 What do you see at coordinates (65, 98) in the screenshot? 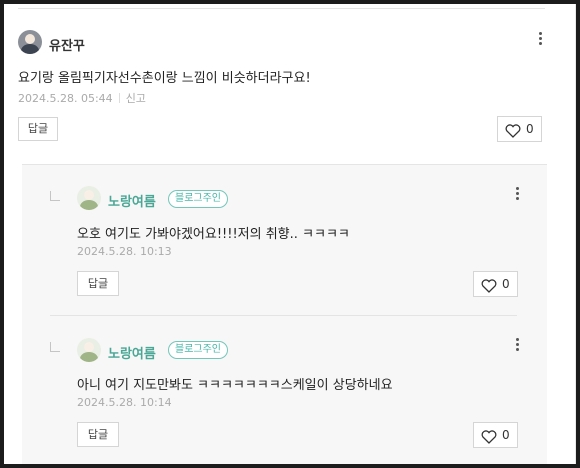
I see `comment-date: 2024.5.28. 05:44` at bounding box center [65, 98].